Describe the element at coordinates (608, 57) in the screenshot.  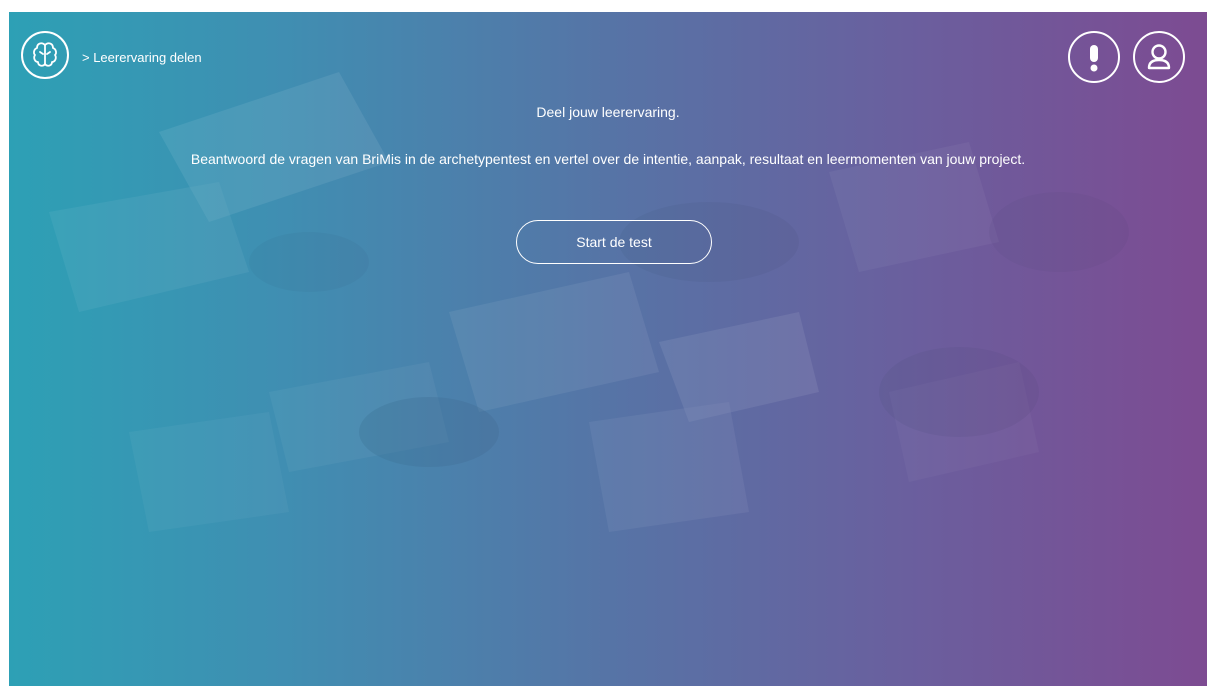
I see `header: > Leerervaring delen` at that location.